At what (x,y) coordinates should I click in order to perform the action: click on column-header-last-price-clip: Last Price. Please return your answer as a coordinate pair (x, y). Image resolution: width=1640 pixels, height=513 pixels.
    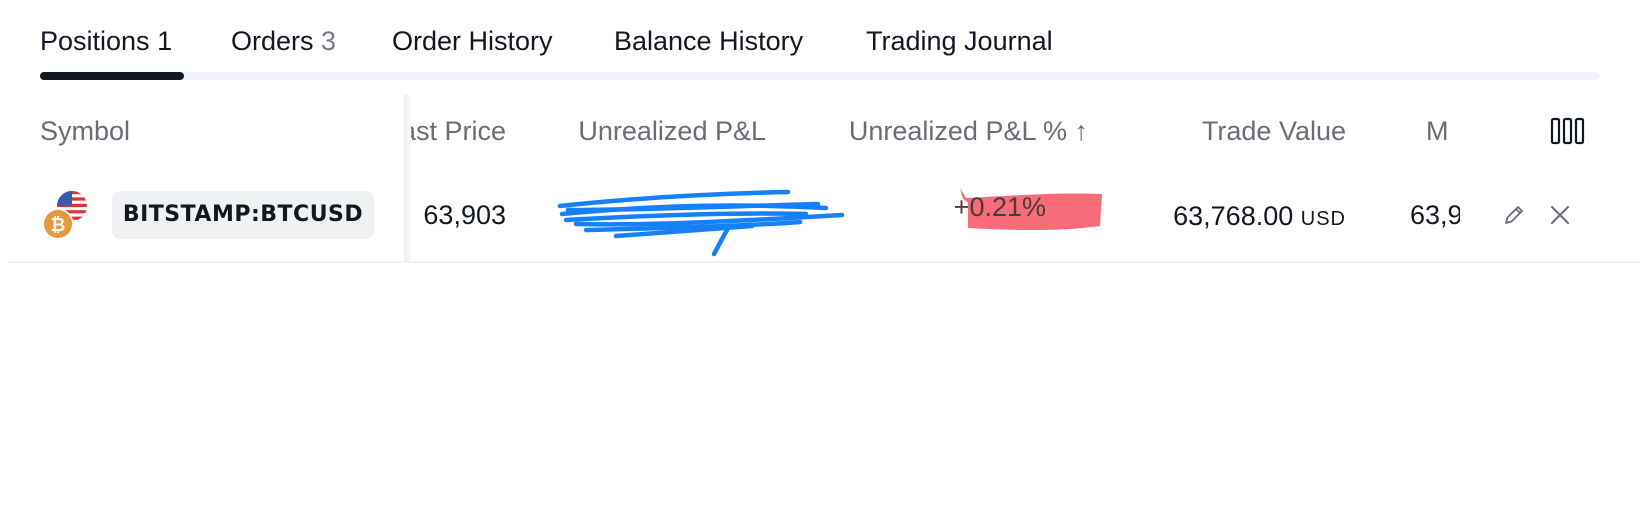
    Looking at the image, I should click on (456, 132).